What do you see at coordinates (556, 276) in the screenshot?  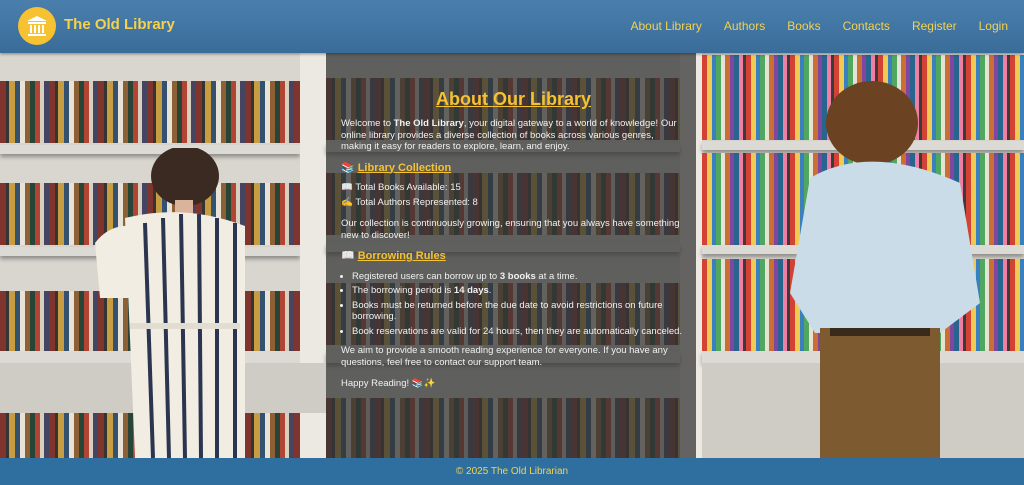 I see `rule-text: at a time.` at bounding box center [556, 276].